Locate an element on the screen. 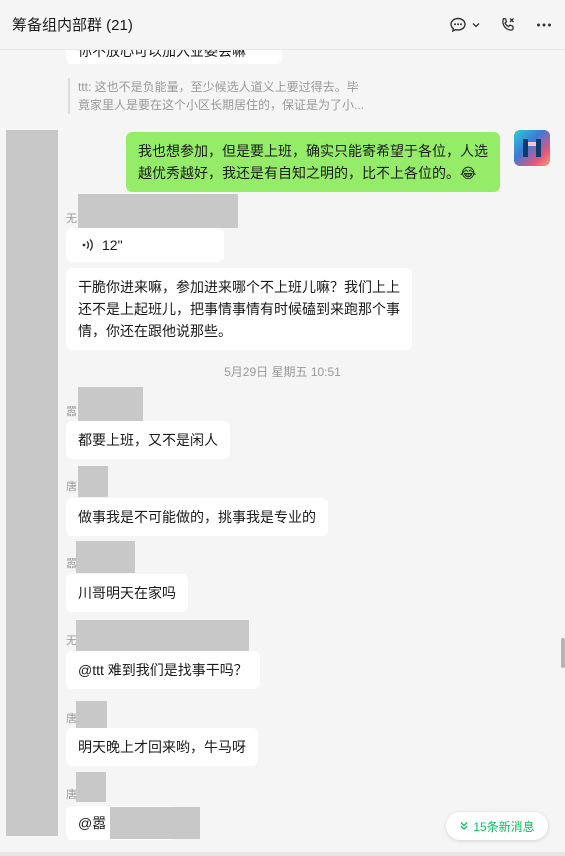 This screenshot has width=565, height=856. redacted-avatar-column is located at coordinates (32, 483).